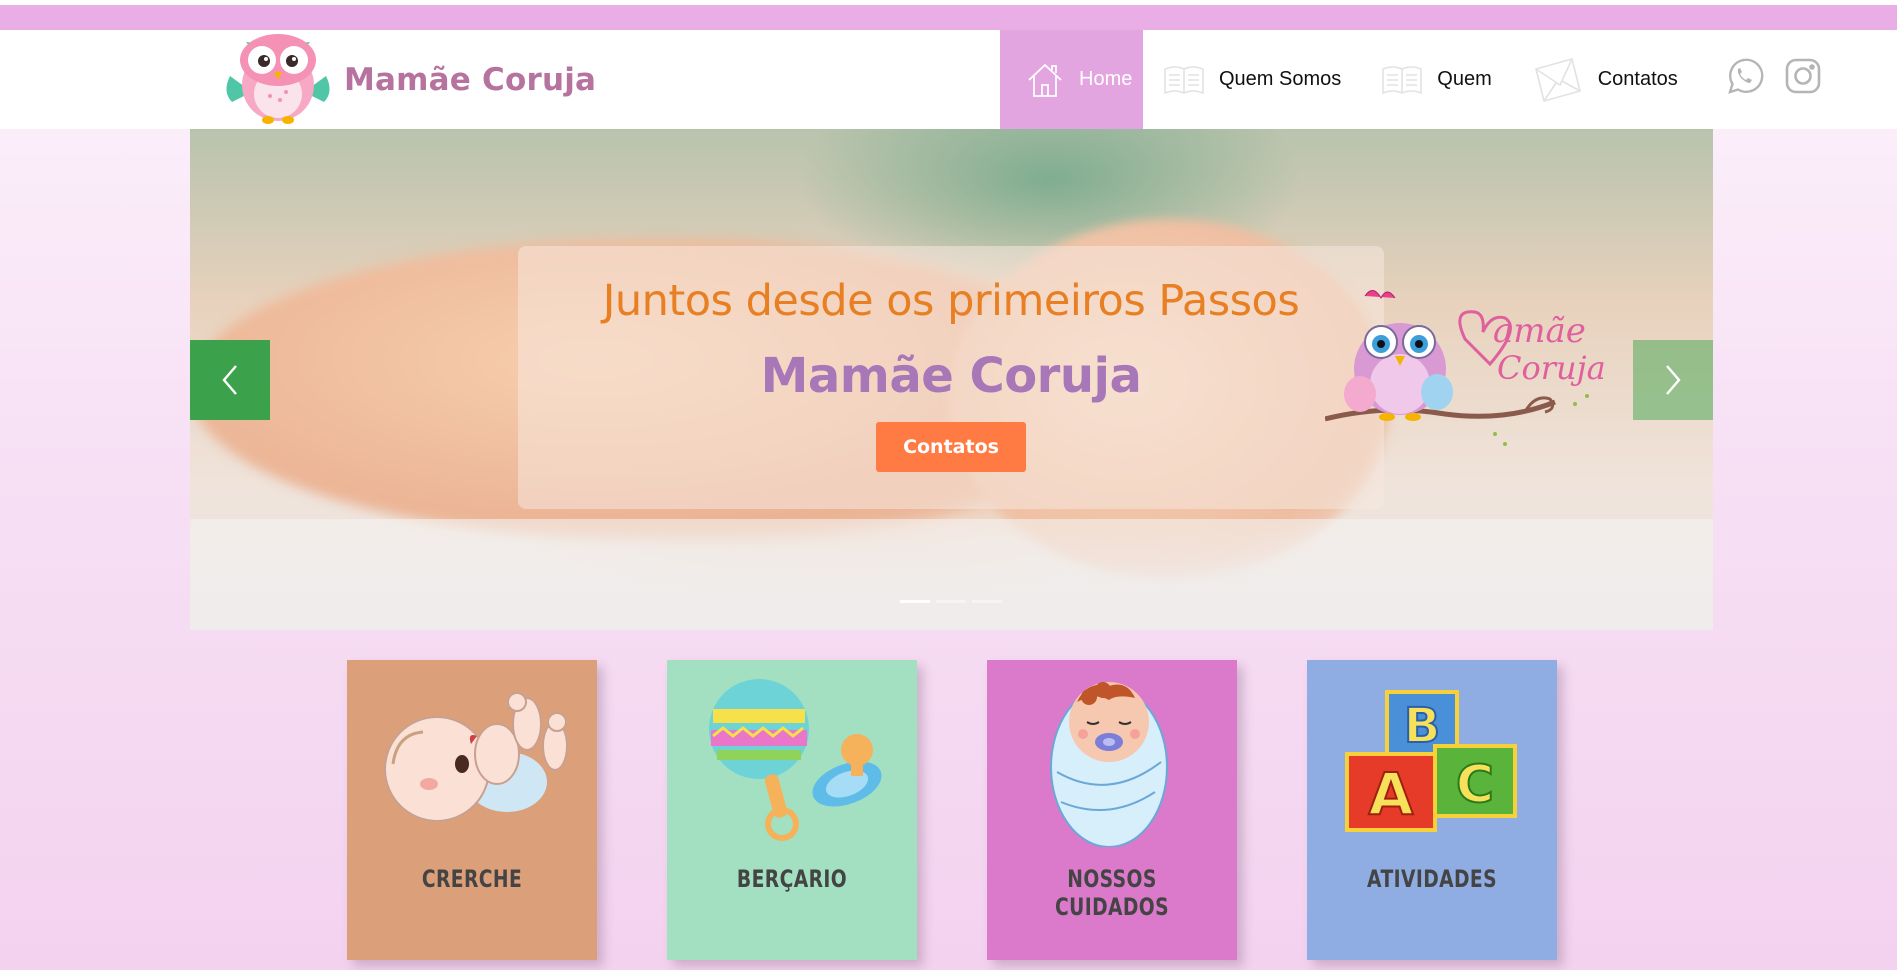 This screenshot has width=1897, height=970. Describe the element at coordinates (951, 447) in the screenshot. I see `contatos-button: Contatos` at that location.